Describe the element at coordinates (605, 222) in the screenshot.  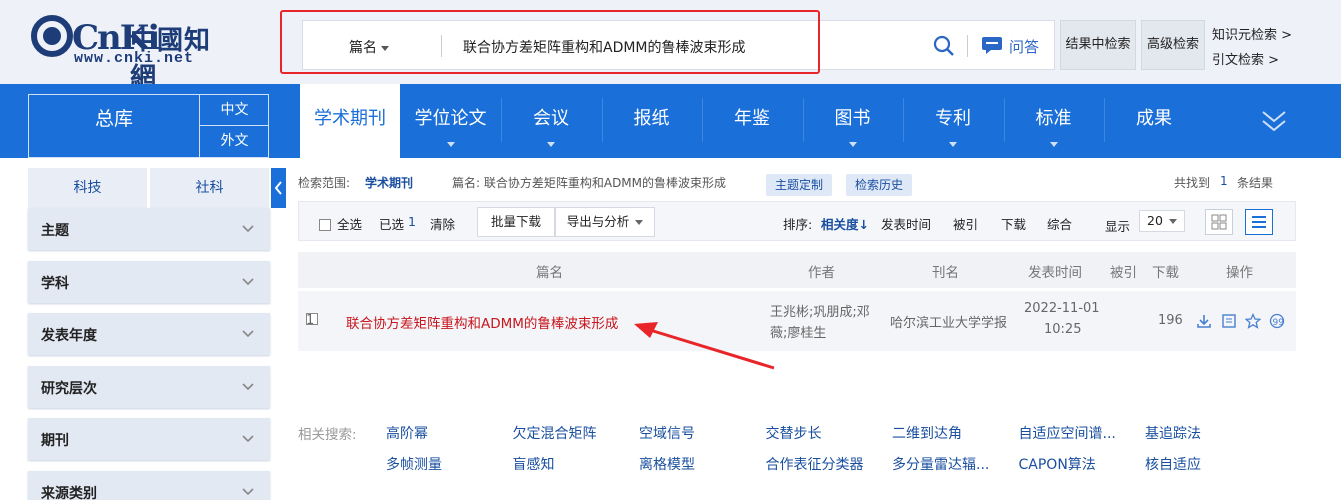
I see `export-analysis-dropdown: 导出与分析` at that location.